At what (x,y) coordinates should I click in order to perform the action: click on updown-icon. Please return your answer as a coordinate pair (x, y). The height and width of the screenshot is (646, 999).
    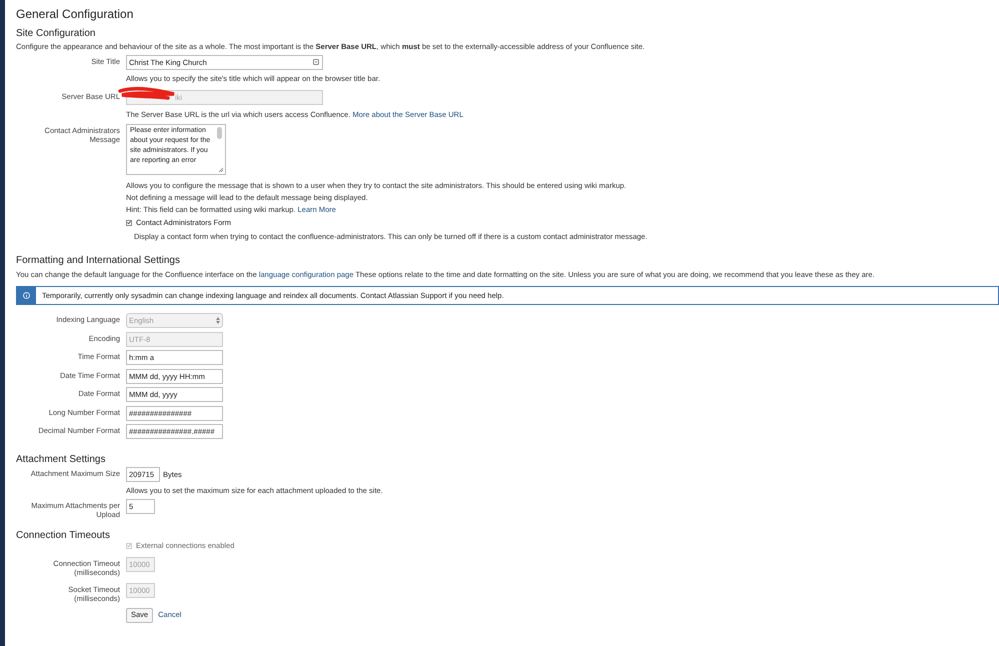
    Looking at the image, I should click on (218, 320).